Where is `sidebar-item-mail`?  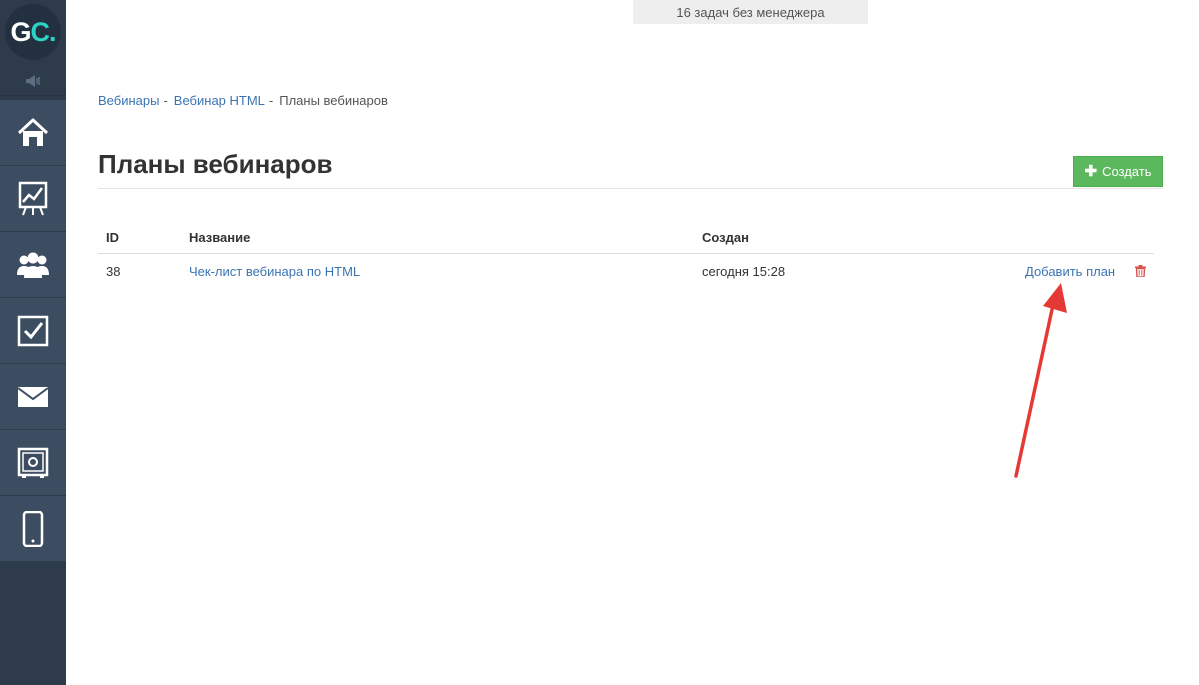
sidebar-item-mail is located at coordinates (33, 397).